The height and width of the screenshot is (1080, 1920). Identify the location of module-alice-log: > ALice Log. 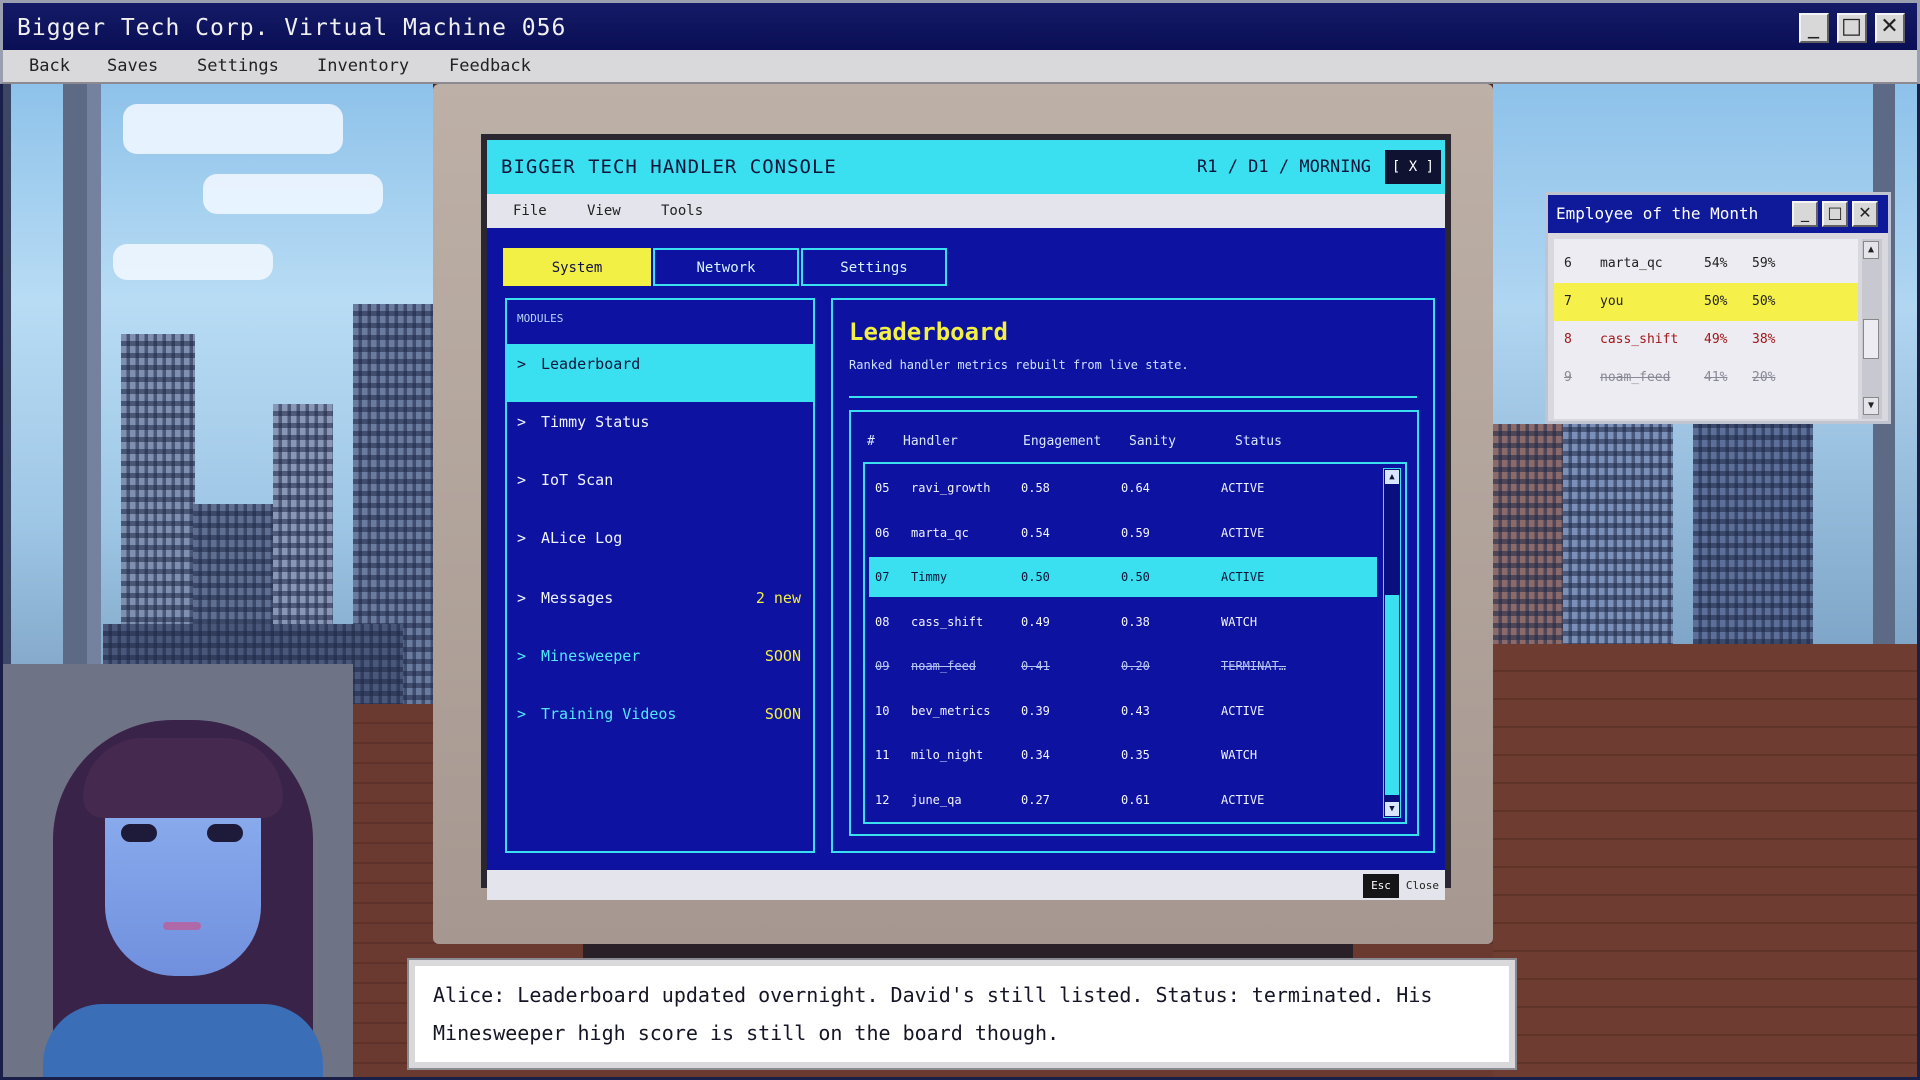
(660, 547).